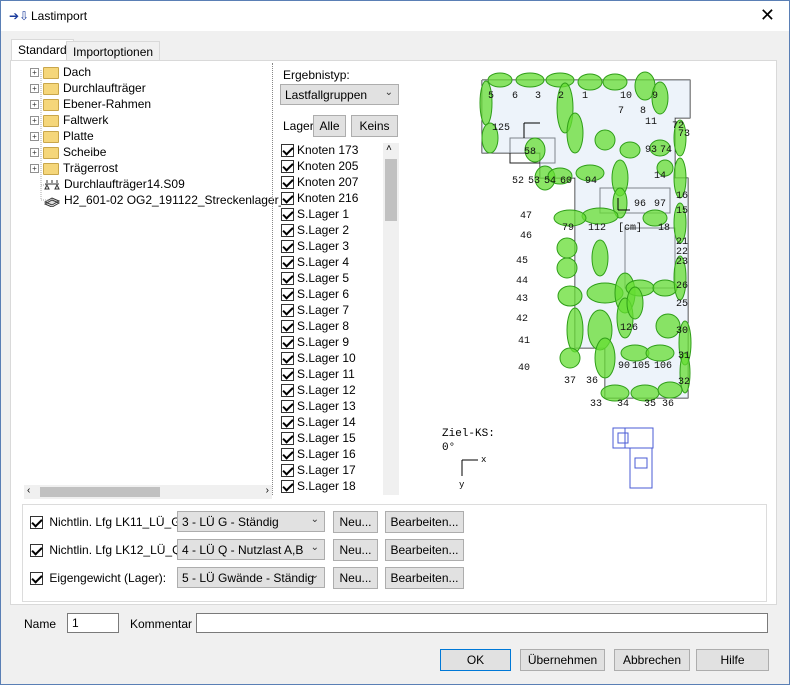  What do you see at coordinates (389, 148) in the screenshot?
I see `scroll-up-icon: ˄` at bounding box center [389, 148].